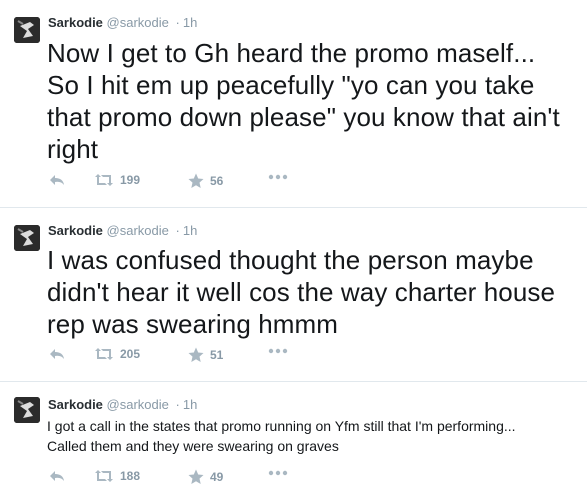 The width and height of the screenshot is (587, 503). Describe the element at coordinates (205, 477) in the screenshot. I see `favorite-button: 49` at that location.